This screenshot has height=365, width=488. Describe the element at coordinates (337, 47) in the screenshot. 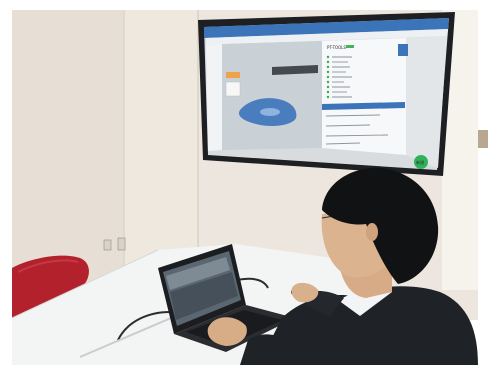

I see `screen-panel-title: PT-TOOLS` at that location.